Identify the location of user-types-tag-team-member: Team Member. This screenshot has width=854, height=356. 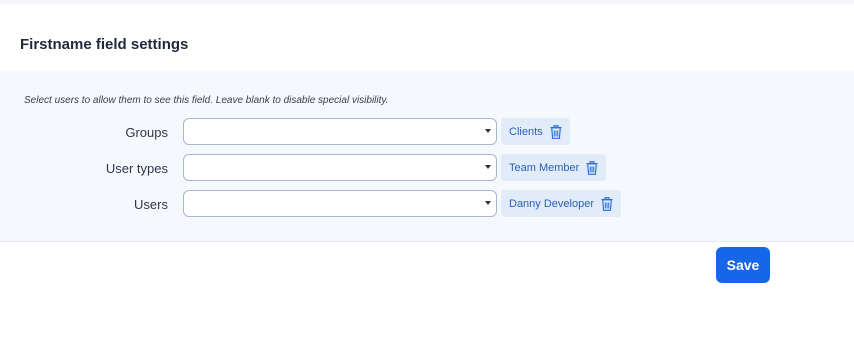
(554, 167).